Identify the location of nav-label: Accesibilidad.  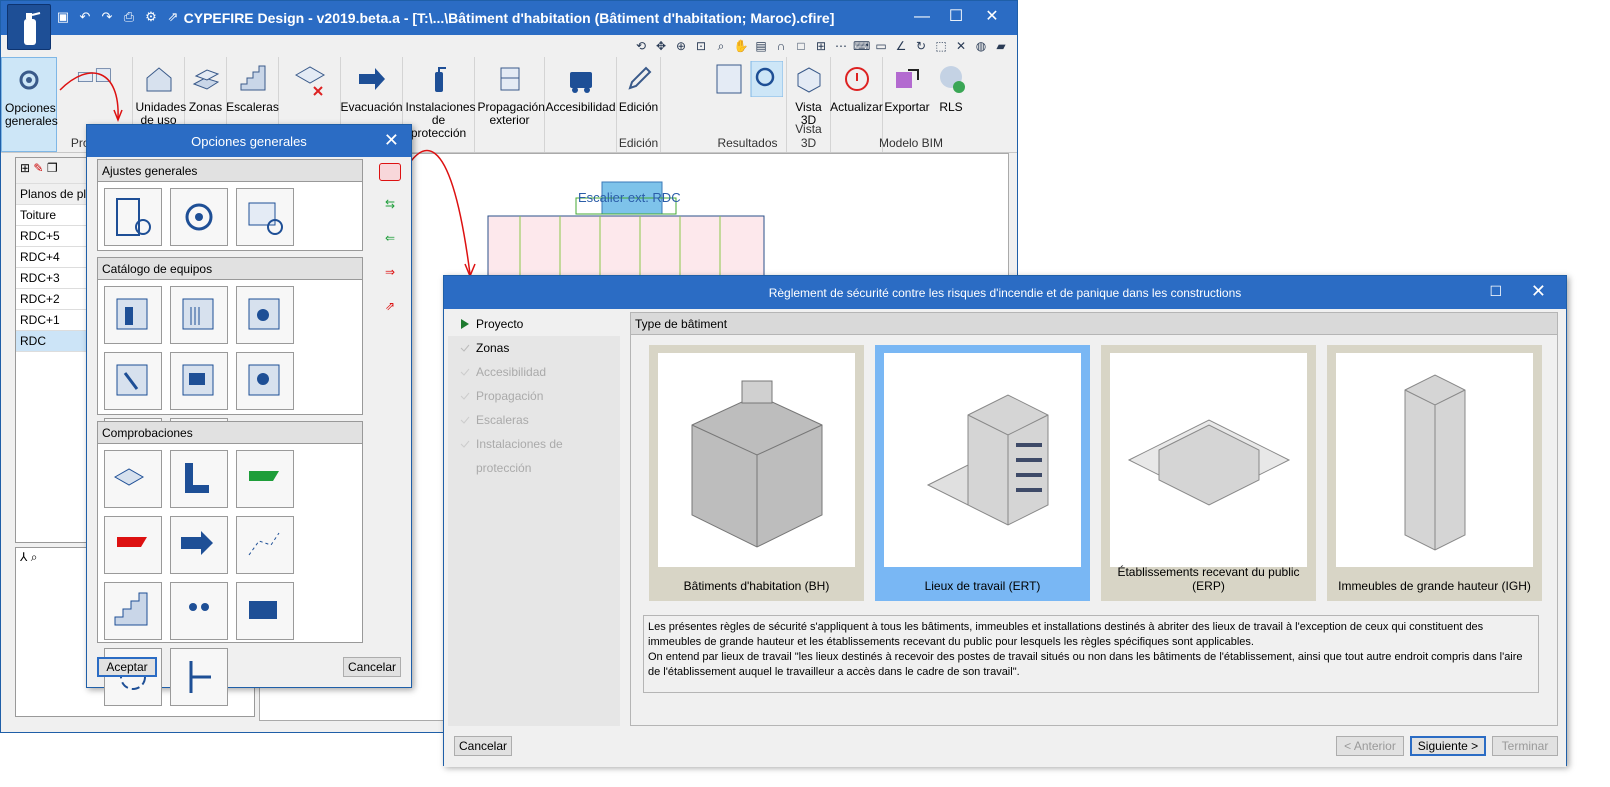
(511, 372).